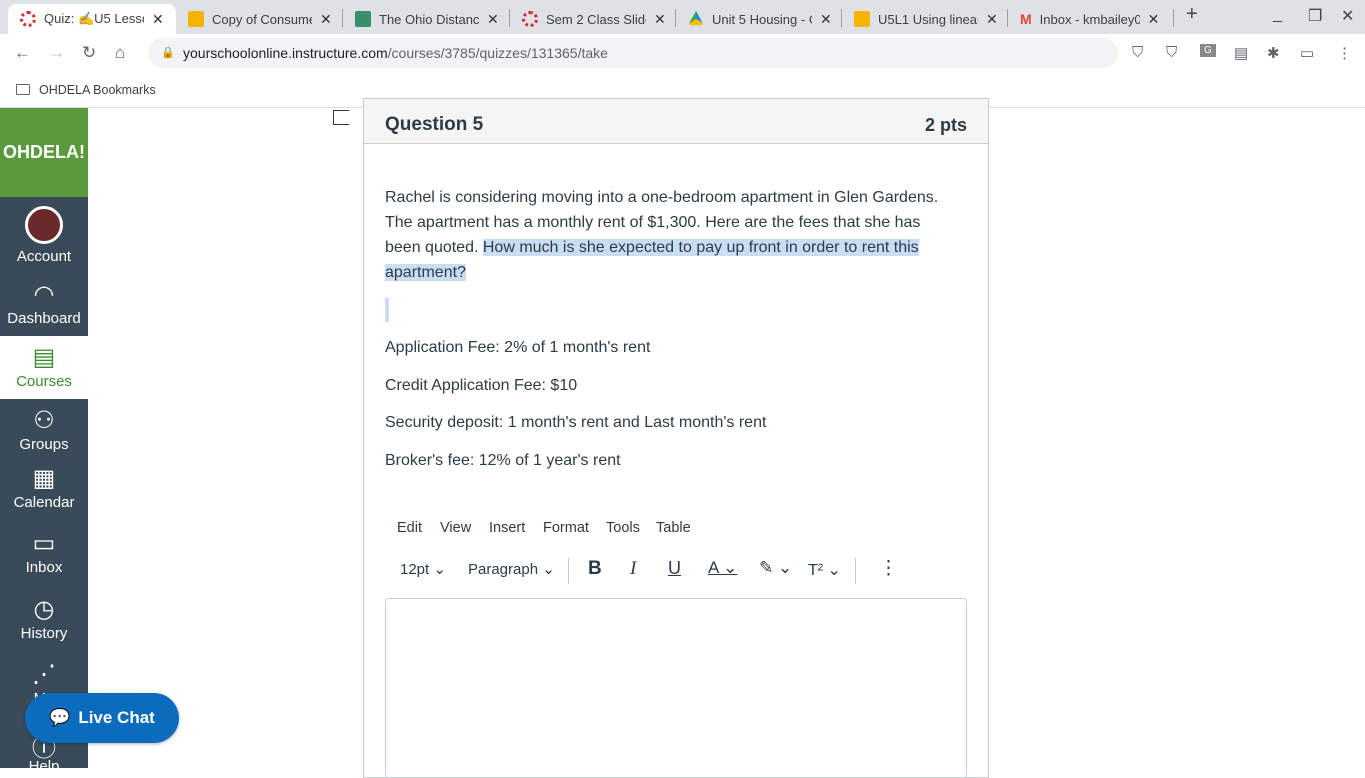  I want to click on text-color-icon: A ⌄, so click(722, 568).